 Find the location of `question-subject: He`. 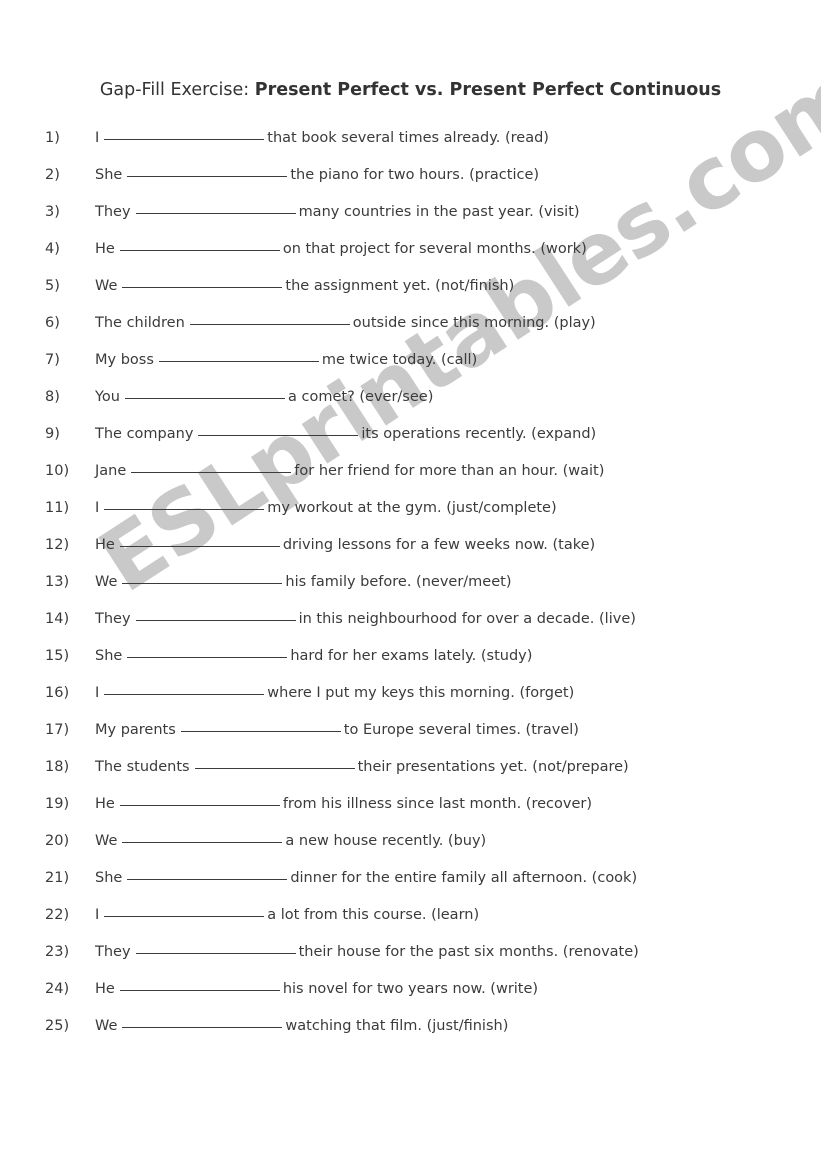

question-subject: He is located at coordinates (105, 545).